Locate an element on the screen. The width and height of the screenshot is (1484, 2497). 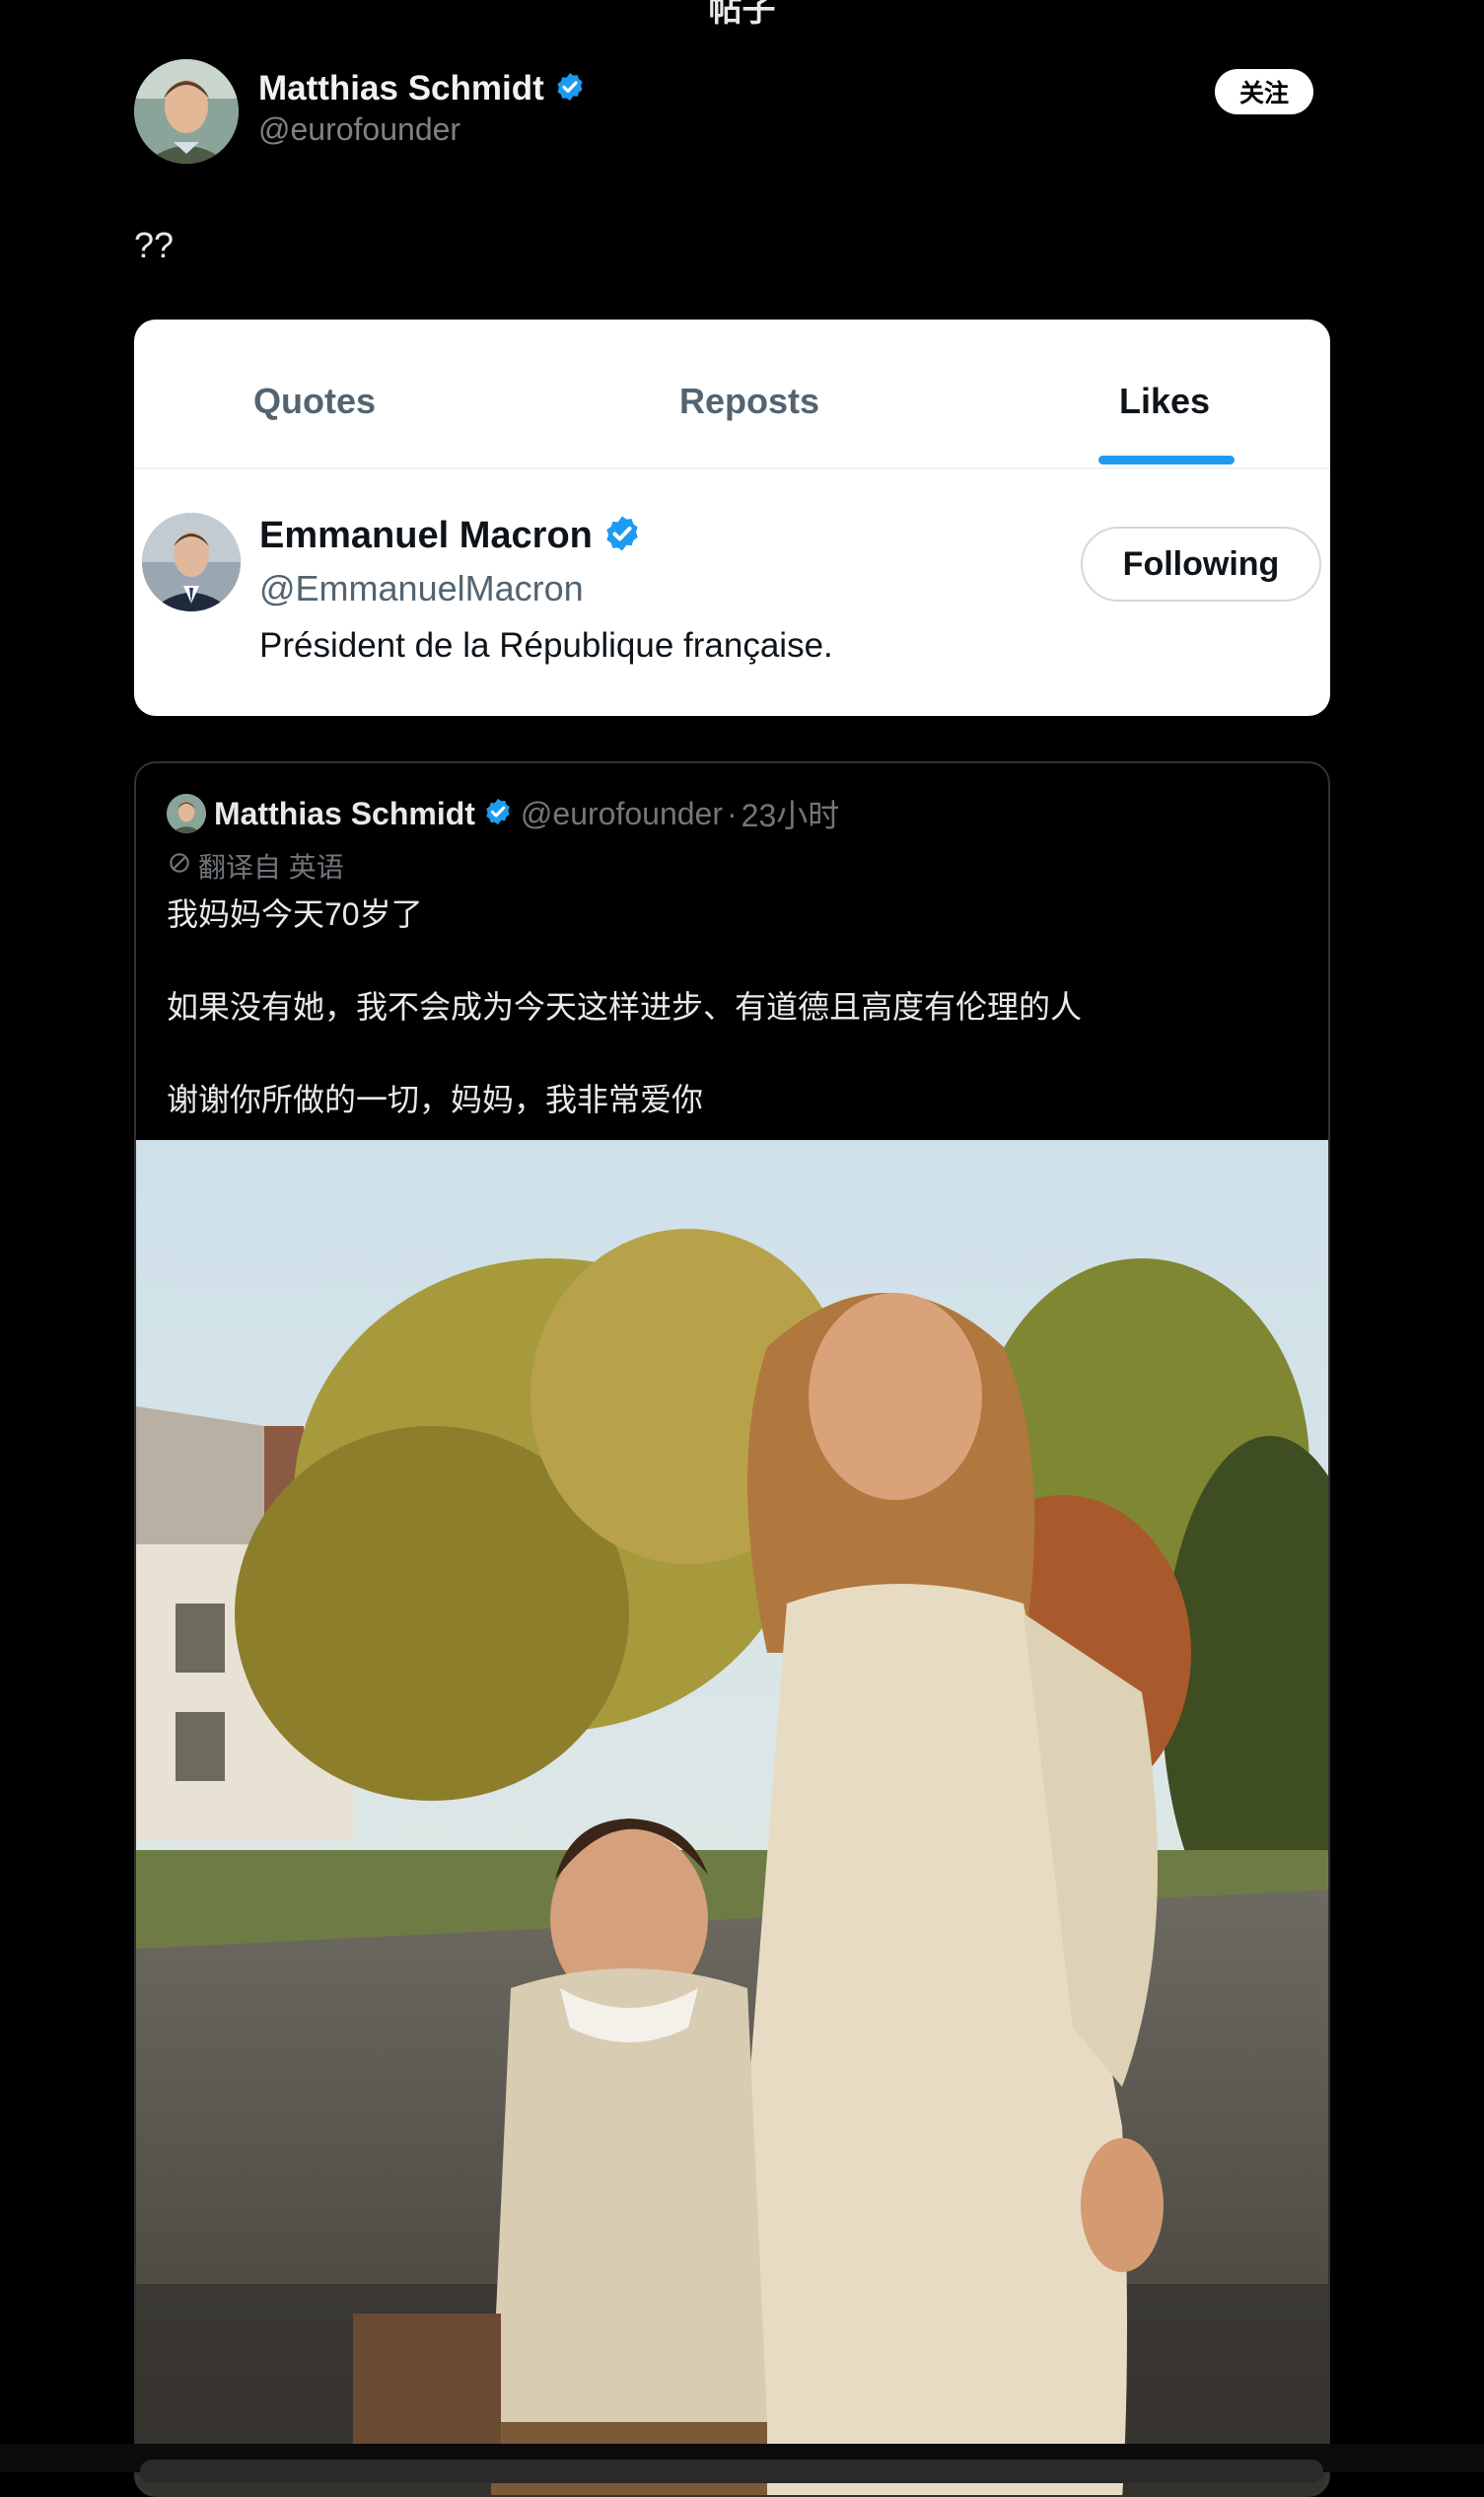
quoted-author-handle: @eurofounder is located at coordinates (621, 813).